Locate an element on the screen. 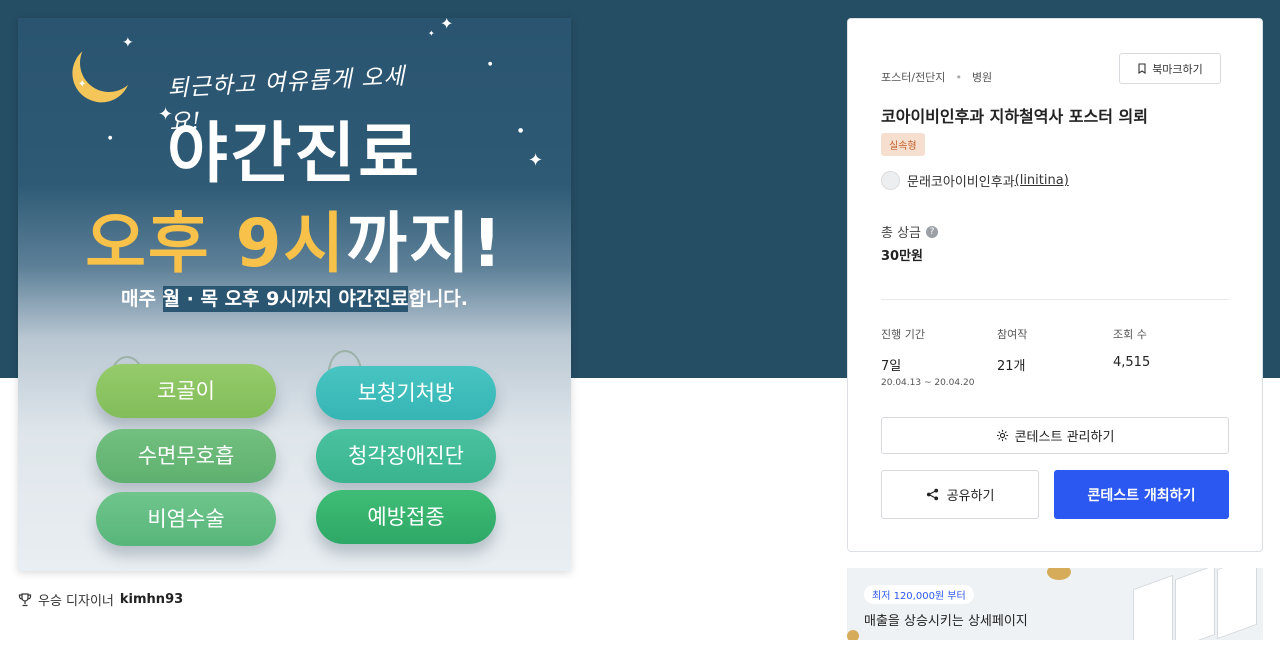 This screenshot has width=1280, height=653. star-icon: ● is located at coordinates (490, 64).